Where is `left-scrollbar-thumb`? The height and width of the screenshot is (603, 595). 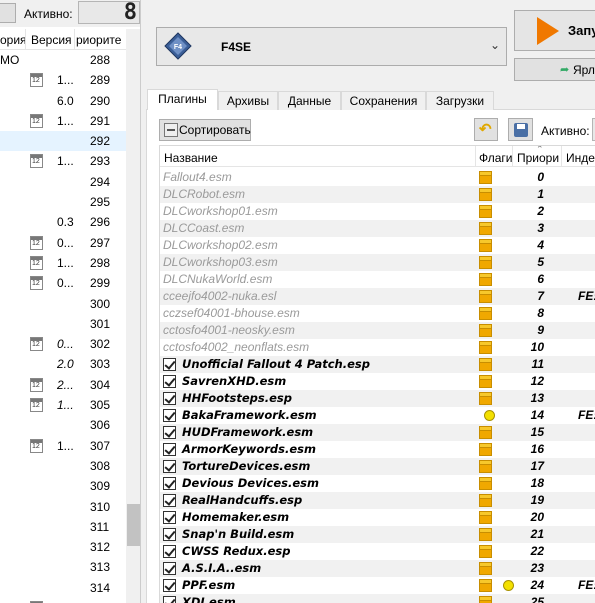
left-scrollbar-thumb is located at coordinates (133, 525).